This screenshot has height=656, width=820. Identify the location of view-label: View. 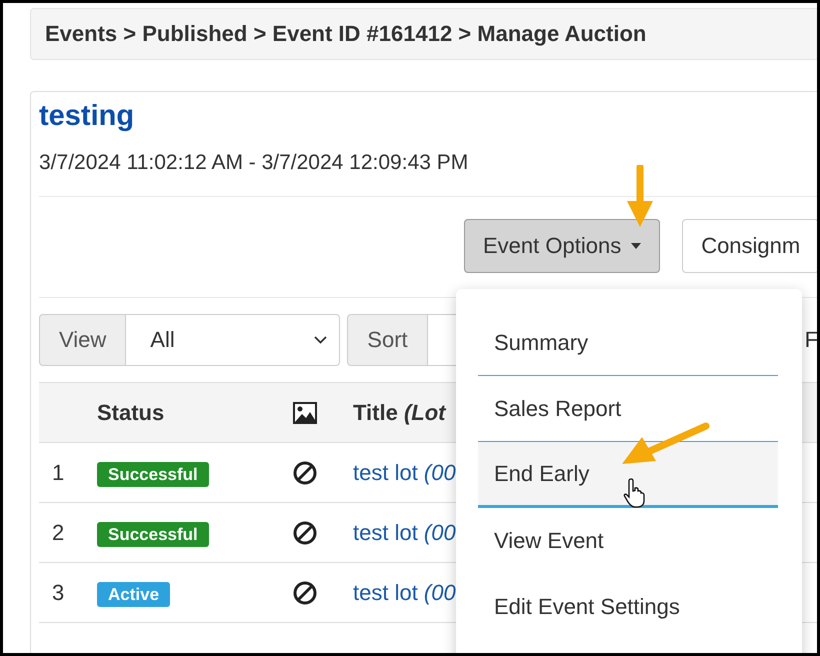
(82, 340).